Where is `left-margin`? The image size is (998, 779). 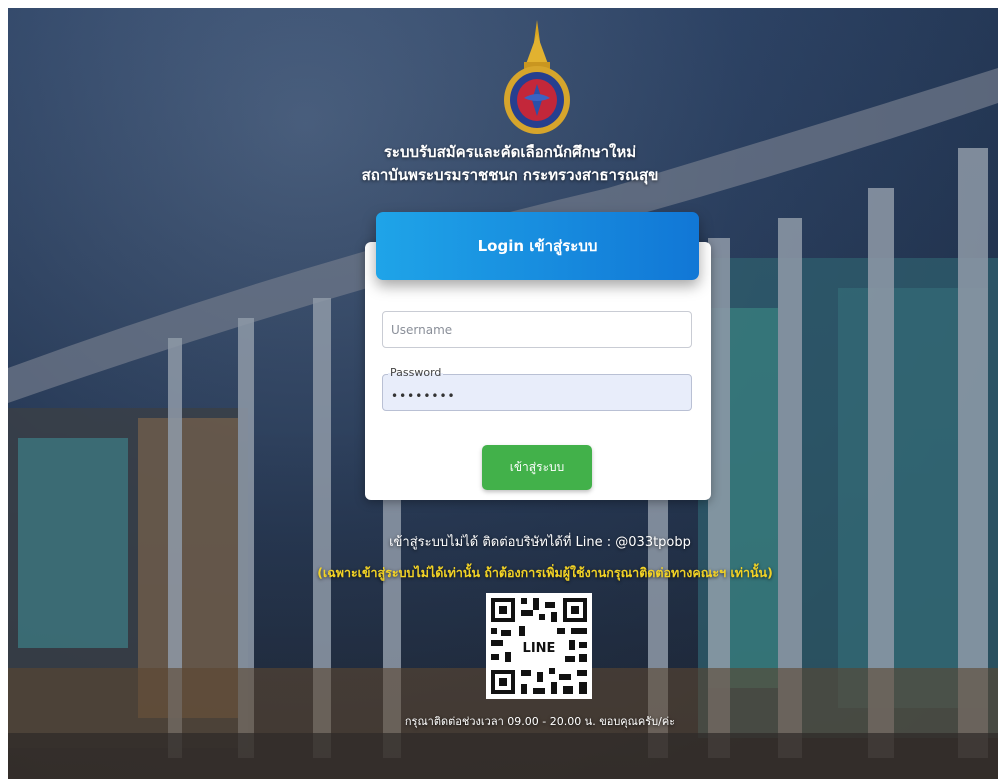 left-margin is located at coordinates (4, 389).